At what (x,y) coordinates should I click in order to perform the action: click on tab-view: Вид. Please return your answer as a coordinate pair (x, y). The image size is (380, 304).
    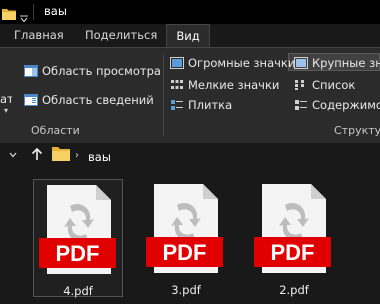
    Looking at the image, I should click on (188, 35).